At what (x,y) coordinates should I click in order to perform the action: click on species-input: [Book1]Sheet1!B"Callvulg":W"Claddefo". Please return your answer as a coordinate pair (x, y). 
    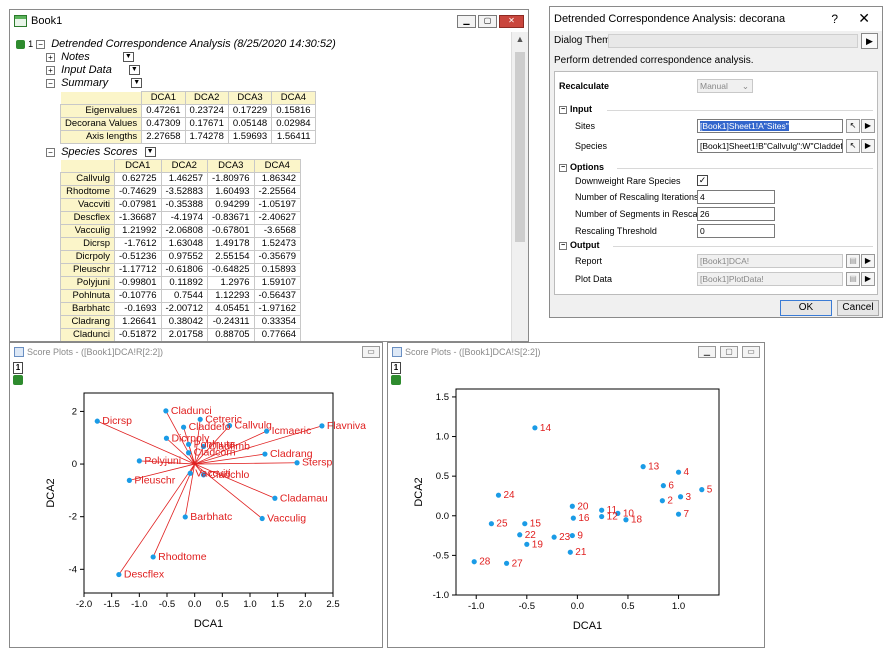
    Looking at the image, I should click on (770, 146).